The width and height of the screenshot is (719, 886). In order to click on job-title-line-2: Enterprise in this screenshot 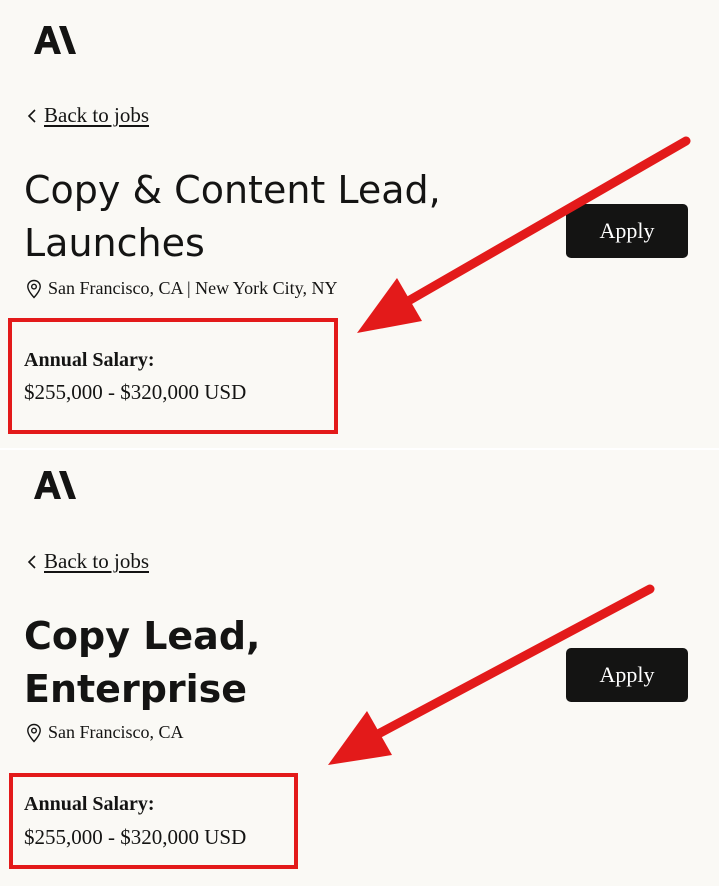, I will do `click(136, 689)`.